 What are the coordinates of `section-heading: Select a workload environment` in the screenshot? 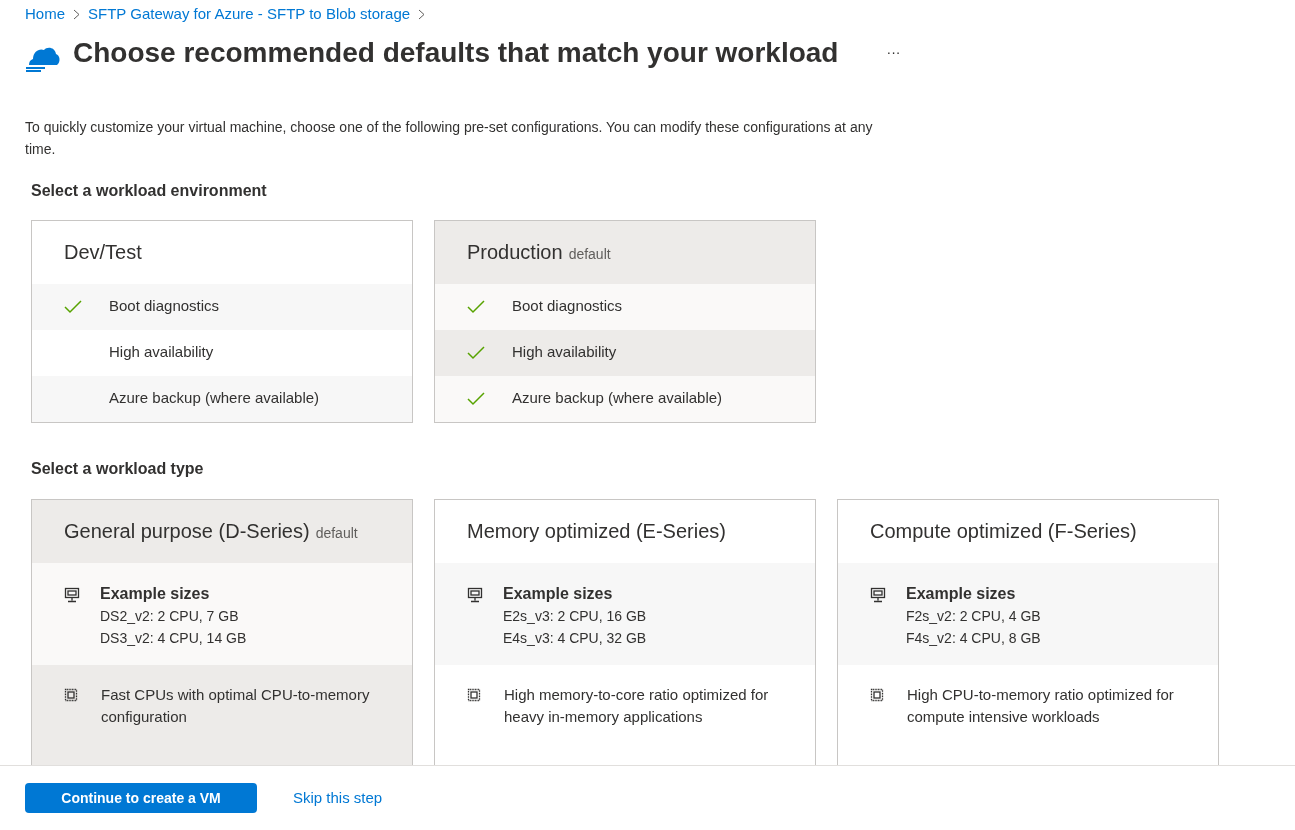 It's located at (149, 190).